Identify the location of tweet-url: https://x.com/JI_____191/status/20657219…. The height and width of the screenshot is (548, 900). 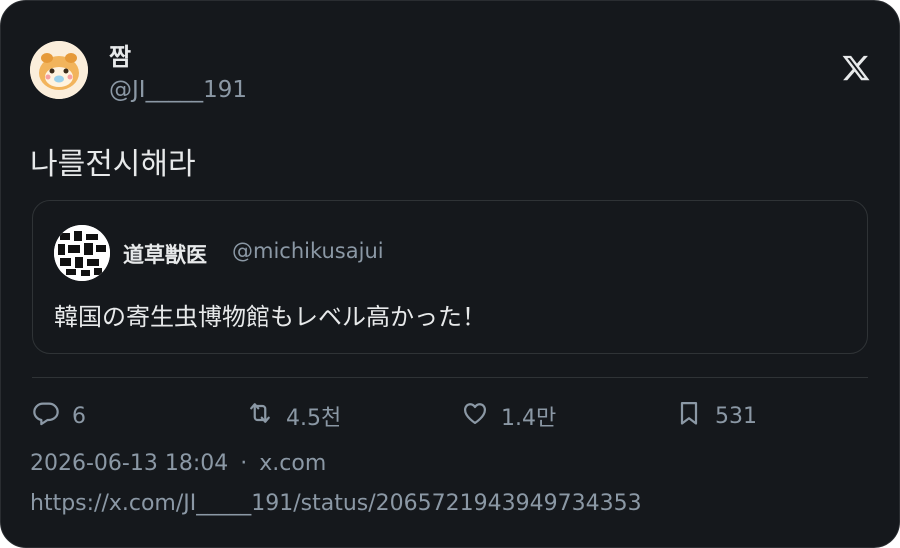
(336, 503).